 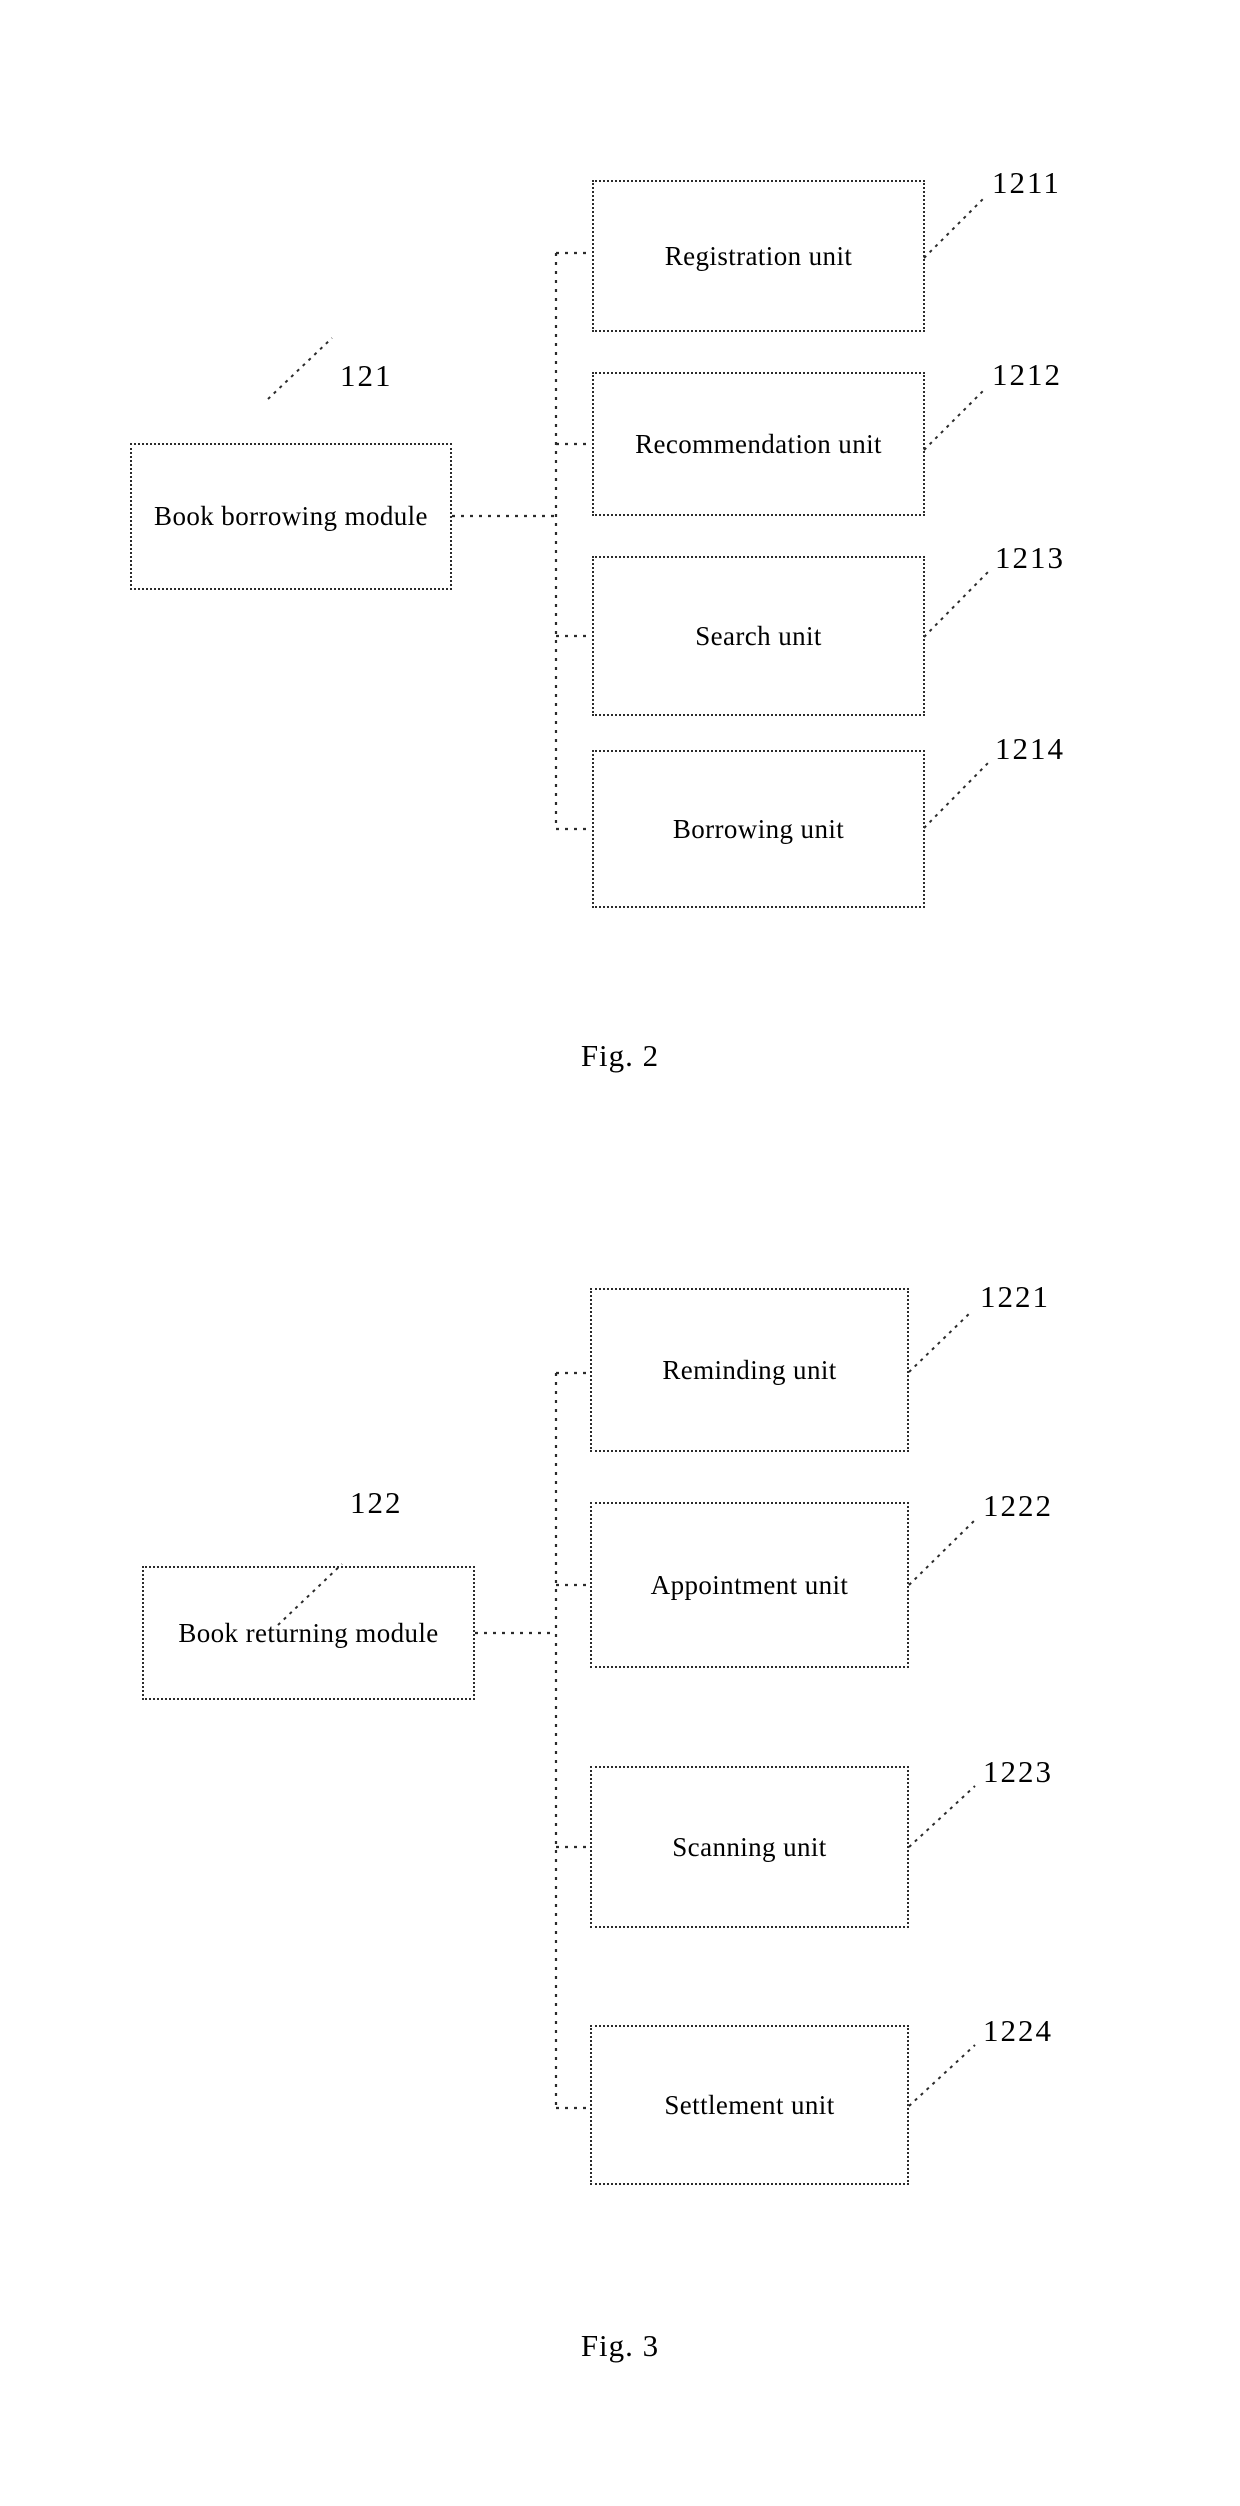 What do you see at coordinates (1026, 182) in the screenshot?
I see `fig2-child-ref-1211: 1211` at bounding box center [1026, 182].